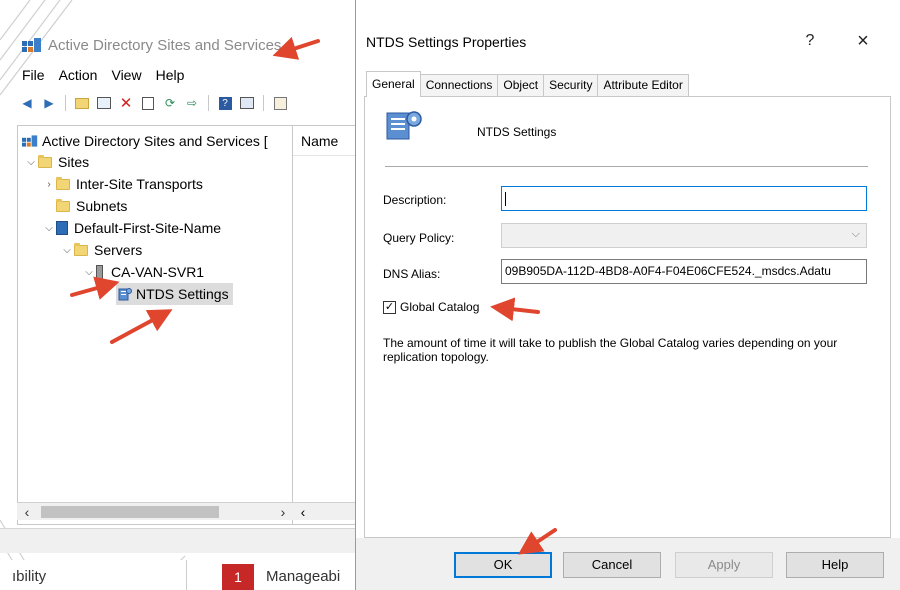  Describe the element at coordinates (643, 85) in the screenshot. I see `tab-attribute-editor: Attribute Editor` at that location.